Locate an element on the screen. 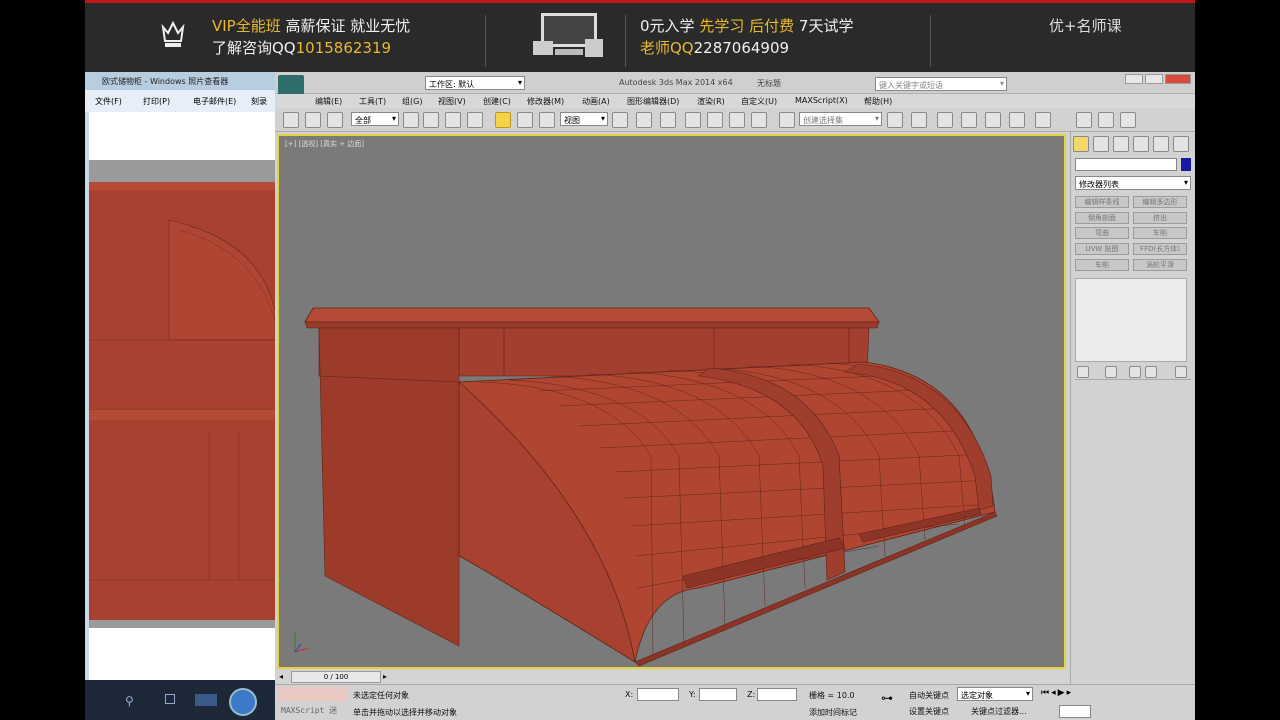 This screenshot has height=720, width=1280. reference-coord-dropdown: 视图 is located at coordinates (584, 119).